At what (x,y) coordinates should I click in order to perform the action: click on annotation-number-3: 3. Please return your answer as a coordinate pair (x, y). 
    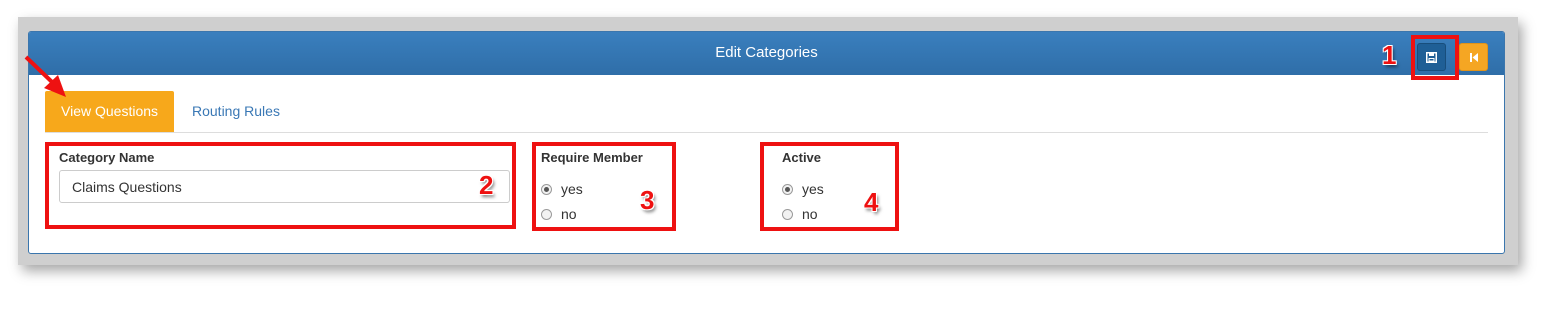
    Looking at the image, I should click on (647, 200).